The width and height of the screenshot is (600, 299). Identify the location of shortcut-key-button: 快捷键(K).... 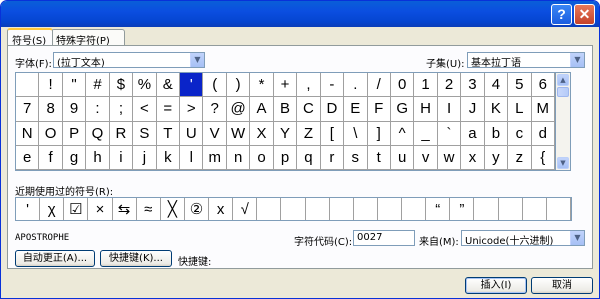
(136, 258).